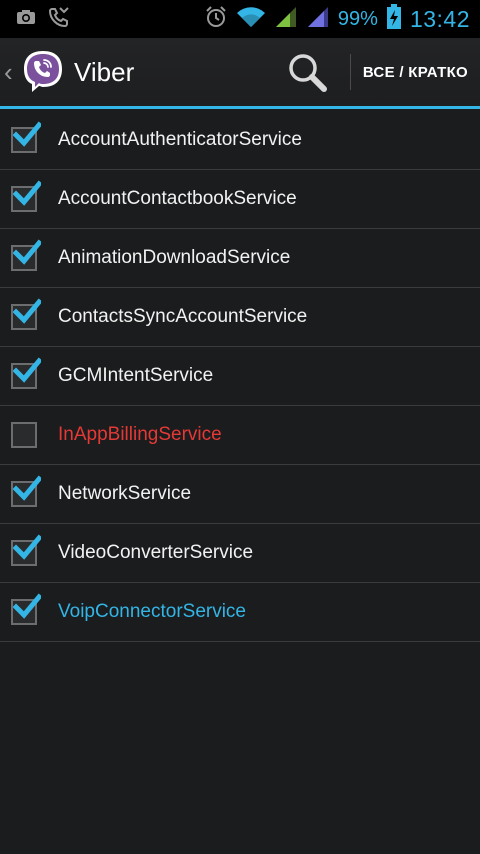  I want to click on alarm-icon, so click(216, 19).